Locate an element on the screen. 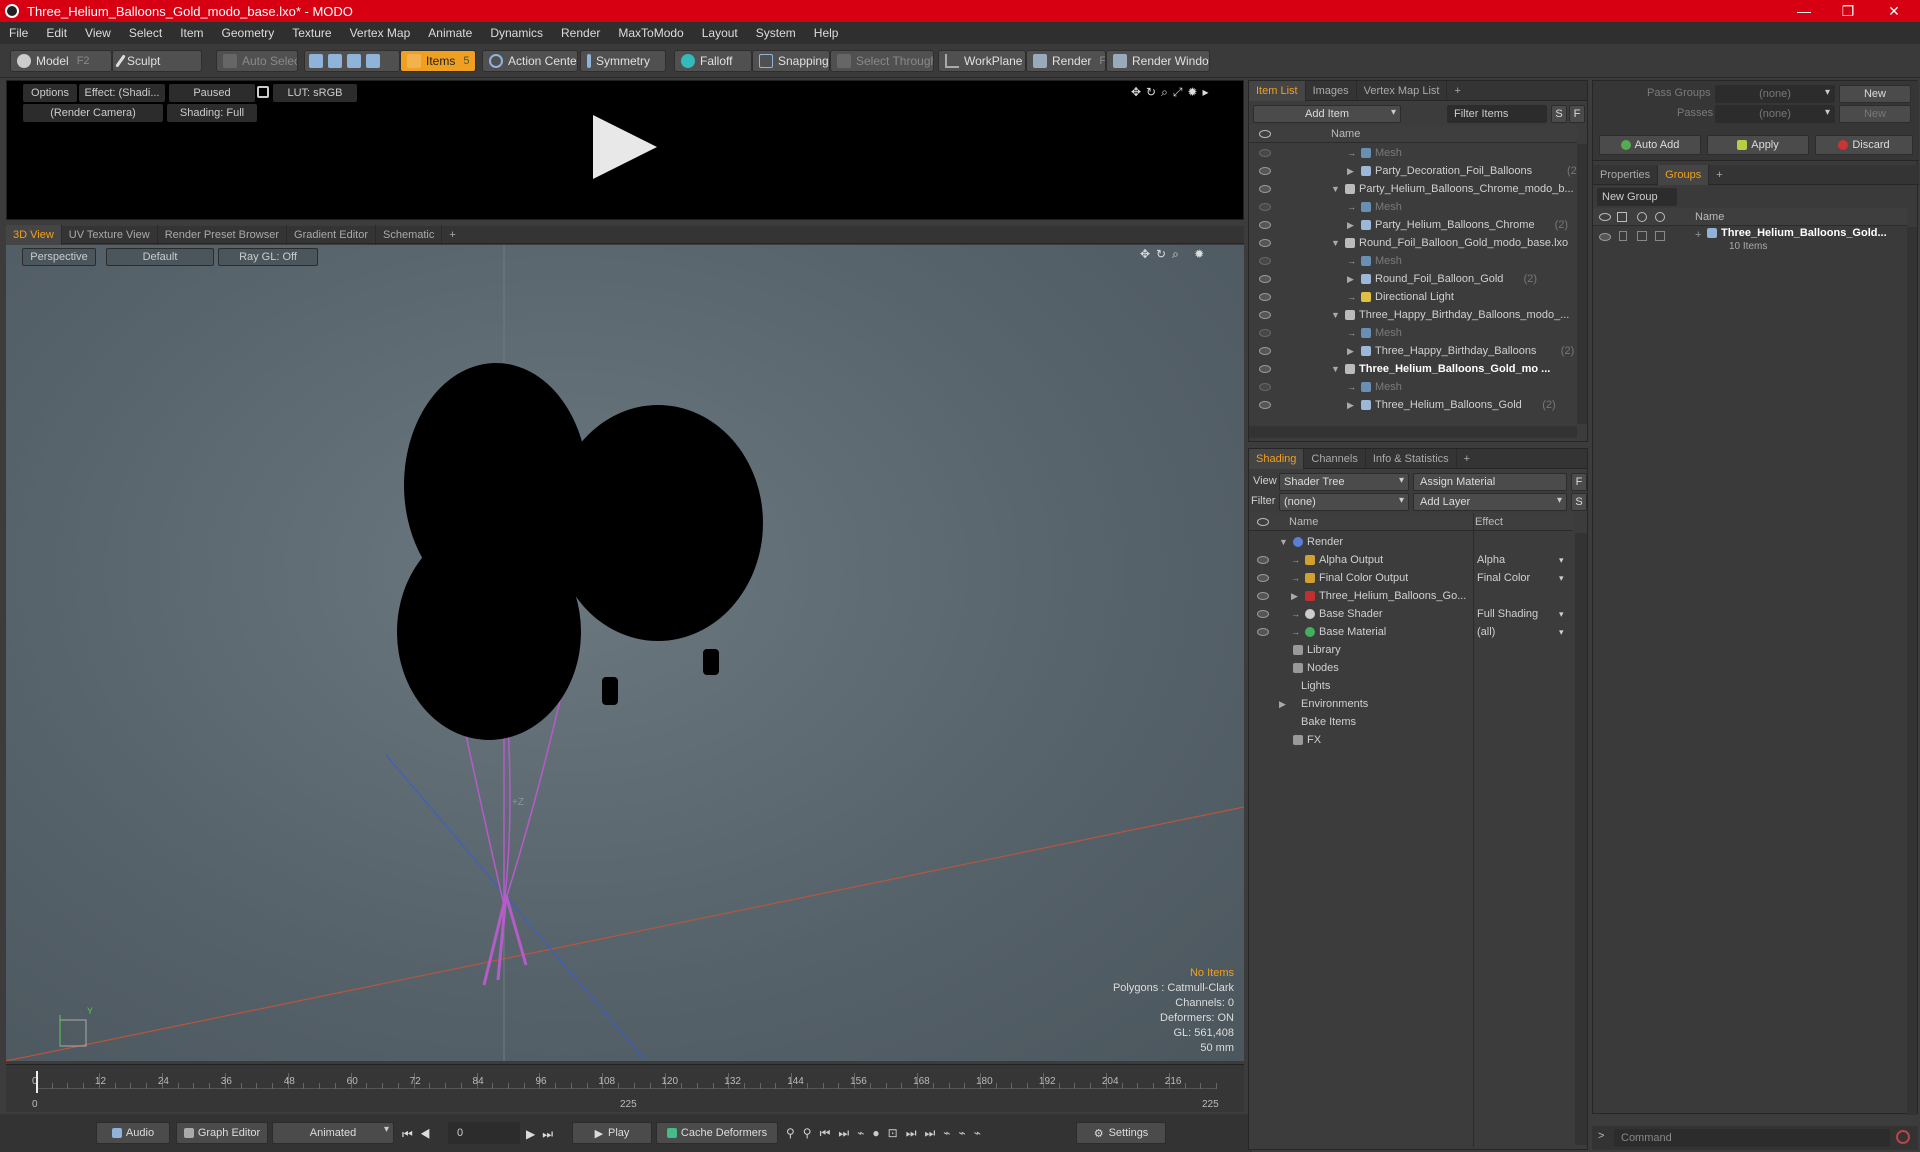 This screenshot has width=1920, height=1152. add-tab-button: + is located at coordinates (452, 235).